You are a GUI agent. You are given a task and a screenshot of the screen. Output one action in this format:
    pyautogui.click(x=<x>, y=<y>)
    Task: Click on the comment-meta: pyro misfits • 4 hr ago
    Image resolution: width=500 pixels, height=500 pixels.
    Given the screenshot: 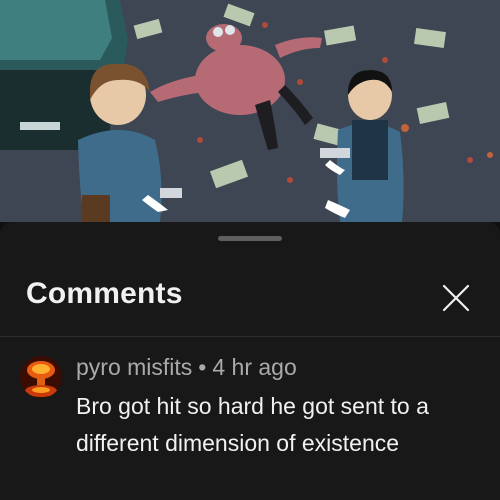 What is the action you would take?
    pyautogui.click(x=186, y=367)
    